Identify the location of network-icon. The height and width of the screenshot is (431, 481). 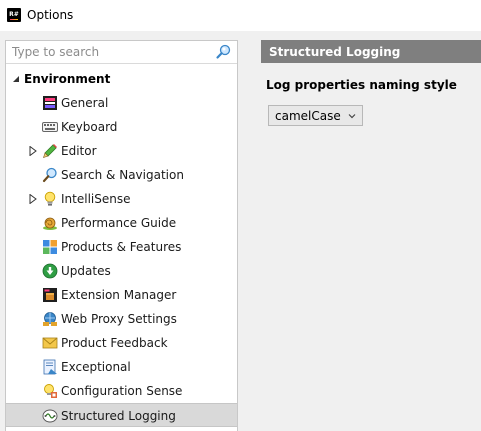
(50, 319).